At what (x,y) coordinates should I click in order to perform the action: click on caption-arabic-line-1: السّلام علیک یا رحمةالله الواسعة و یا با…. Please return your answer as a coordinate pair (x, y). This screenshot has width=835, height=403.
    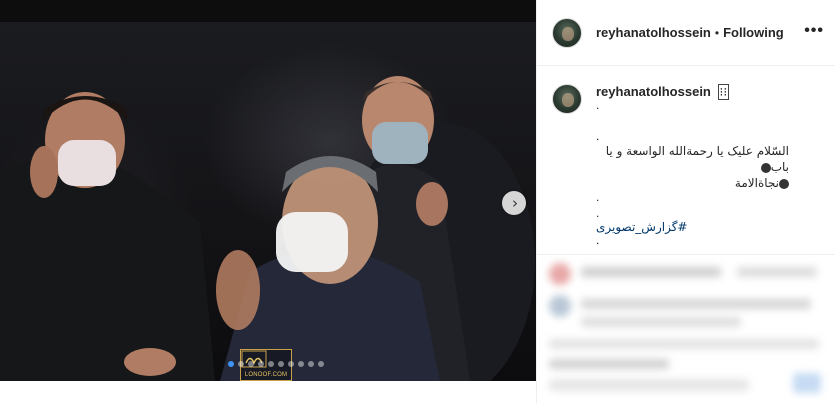
    Looking at the image, I should click on (692, 159).